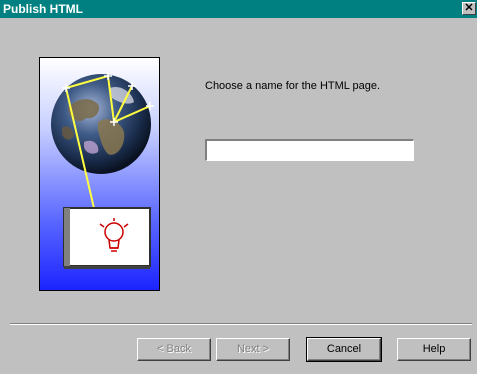 The width and height of the screenshot is (477, 374). What do you see at coordinates (174, 349) in the screenshot?
I see `back-button: < Back` at bounding box center [174, 349].